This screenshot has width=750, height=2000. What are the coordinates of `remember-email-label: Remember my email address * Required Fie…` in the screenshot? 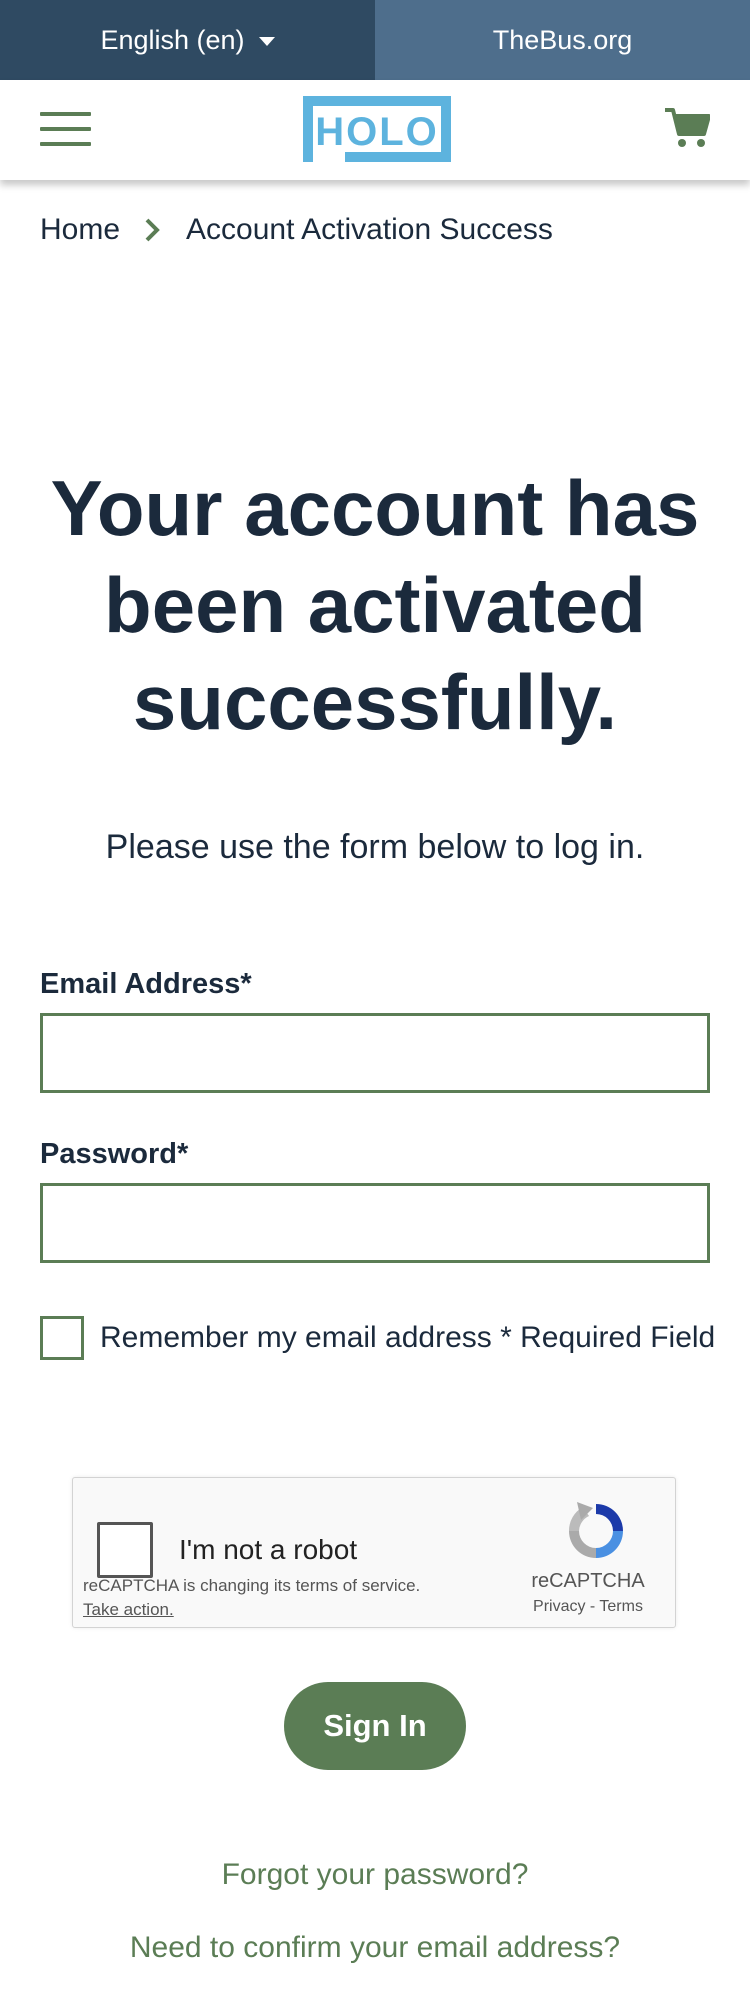 It's located at (408, 1337).